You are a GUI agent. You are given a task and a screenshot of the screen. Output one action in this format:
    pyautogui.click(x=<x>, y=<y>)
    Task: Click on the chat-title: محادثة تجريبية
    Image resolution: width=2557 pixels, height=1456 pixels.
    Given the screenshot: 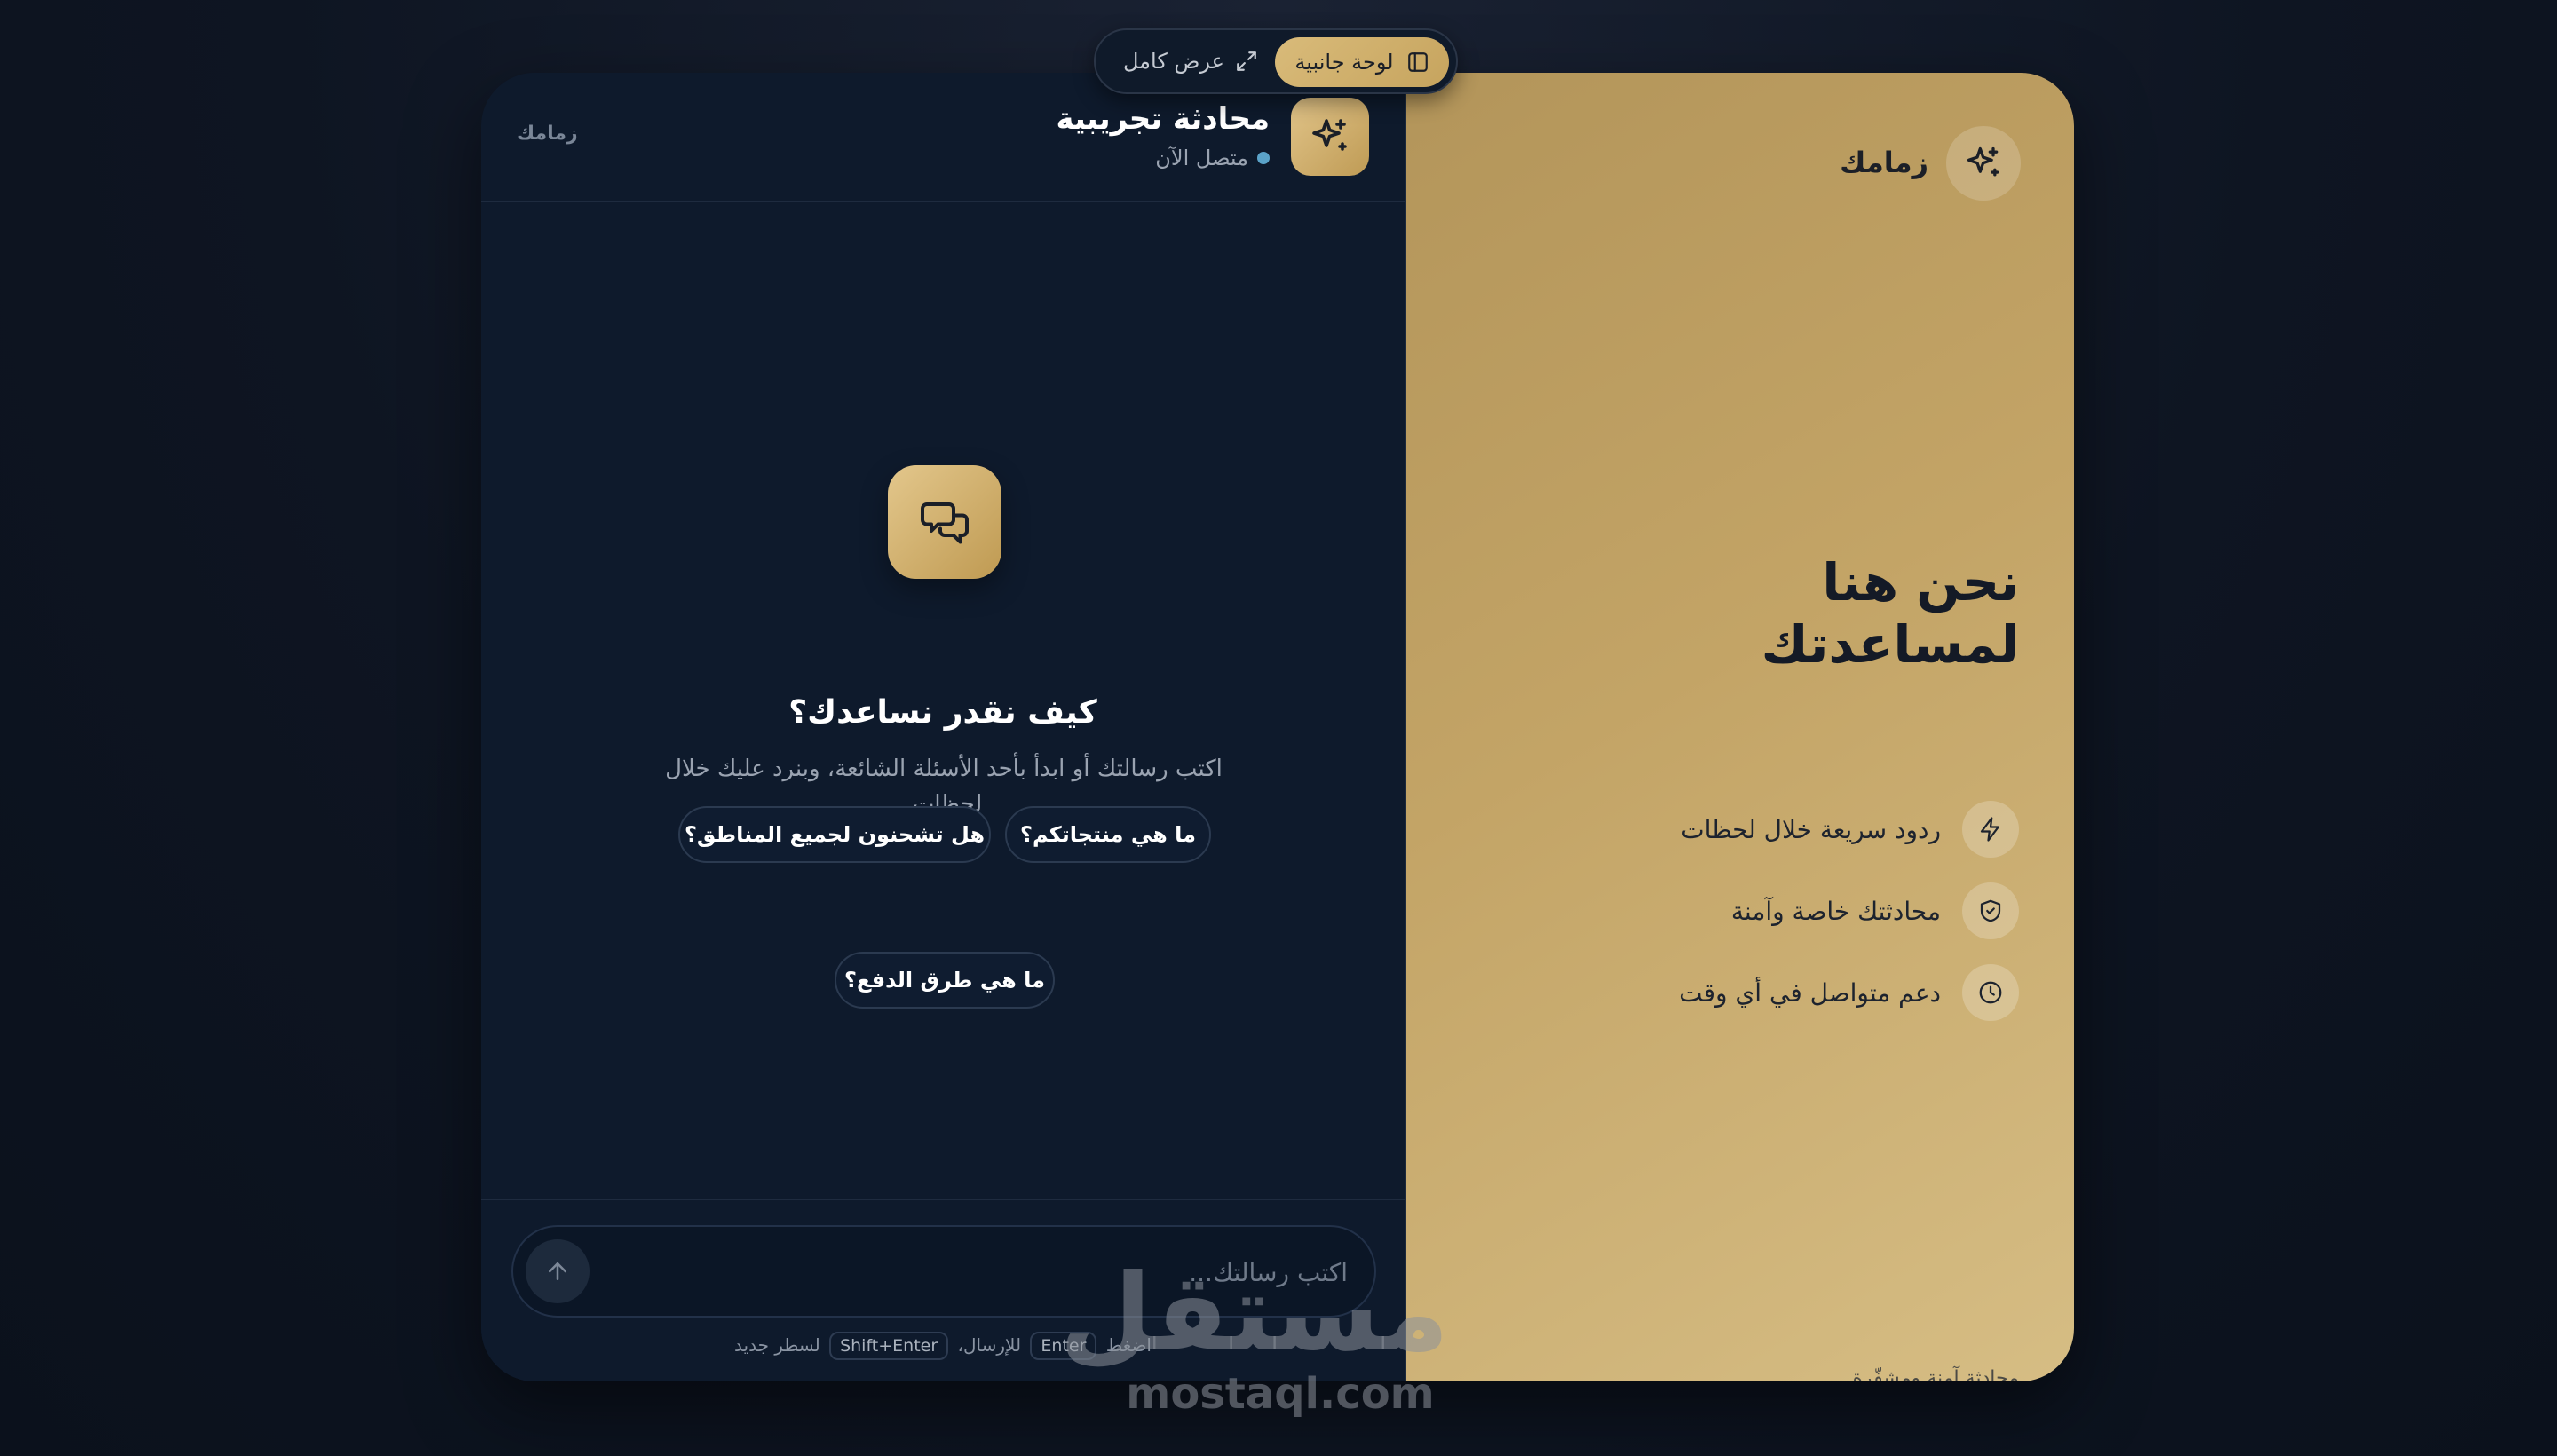 What is the action you would take?
    pyautogui.click(x=1163, y=119)
    